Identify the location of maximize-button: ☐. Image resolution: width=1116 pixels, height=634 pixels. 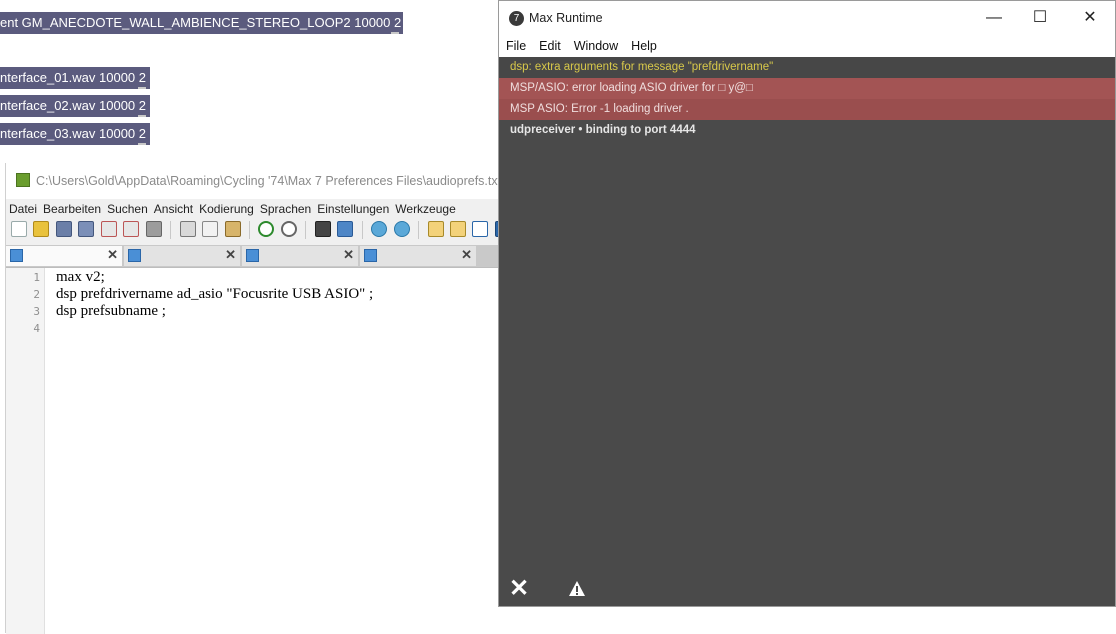
(1040, 18).